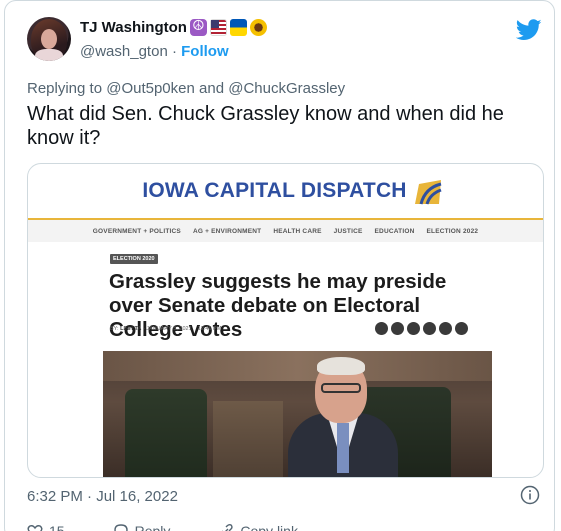 This screenshot has height=531, width=561. I want to click on photo-chair-left, so click(166, 433).